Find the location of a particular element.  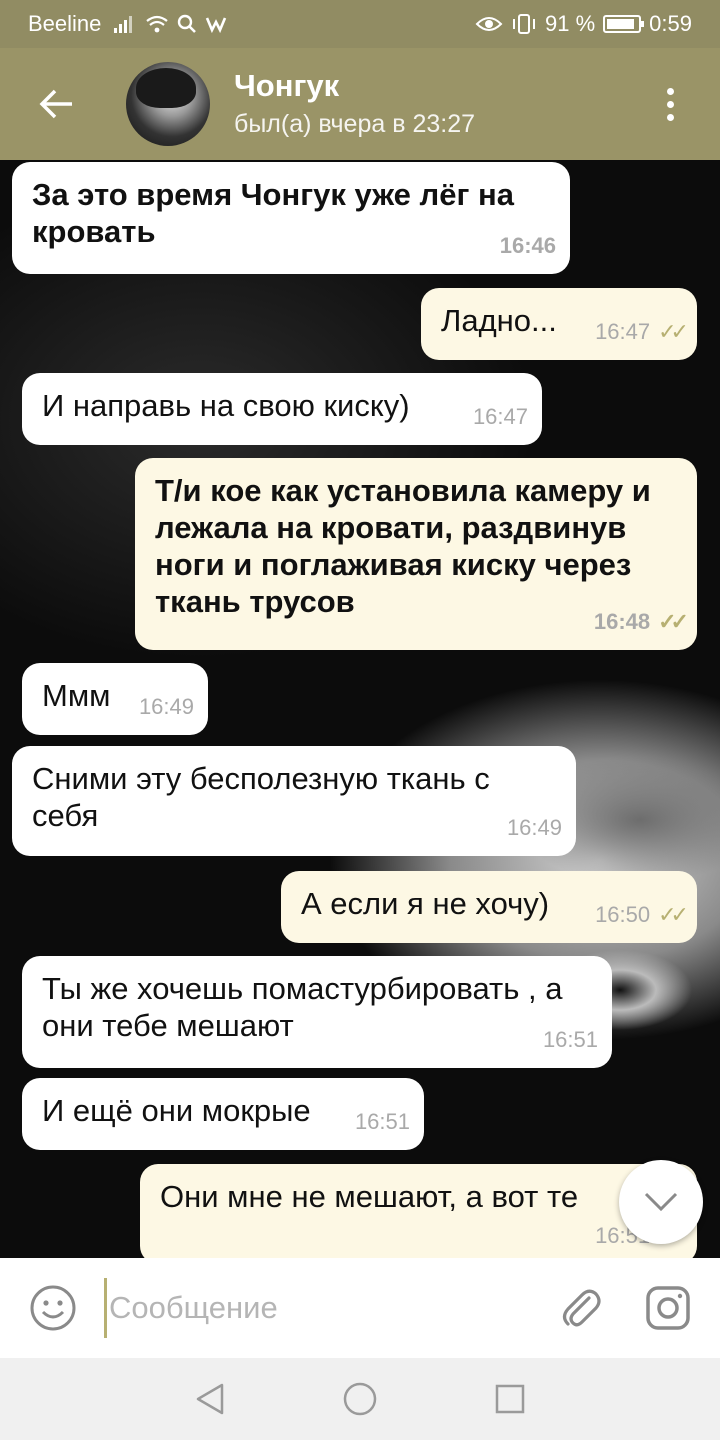

message-meta: 16:47 is located at coordinates (500, 416).